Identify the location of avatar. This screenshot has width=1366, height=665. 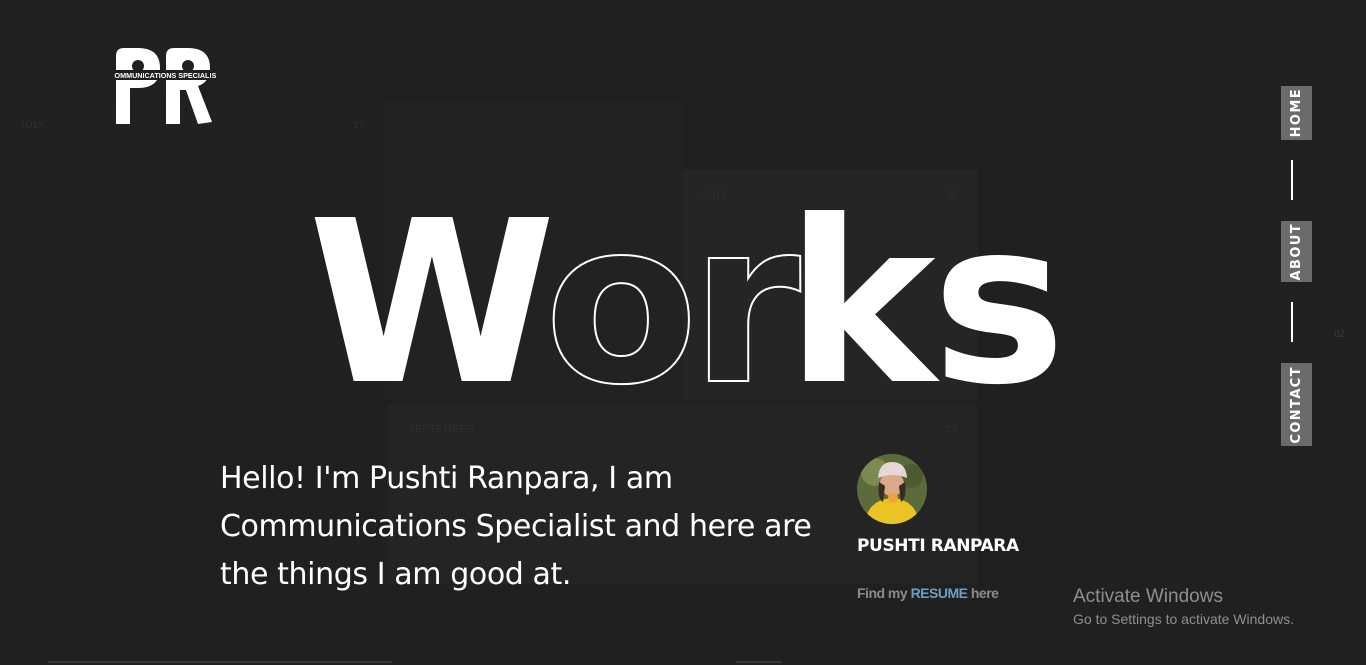
(892, 489).